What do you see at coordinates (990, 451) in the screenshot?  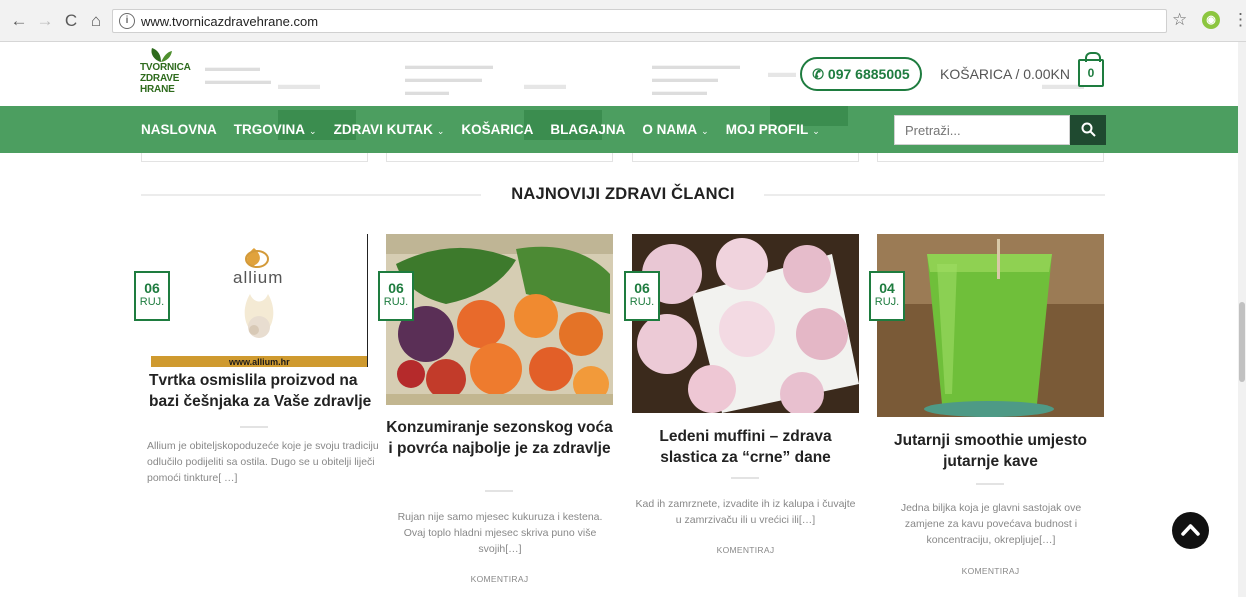 I see `article-title: Jutarnji smoothie umjesto jutarnje kave` at bounding box center [990, 451].